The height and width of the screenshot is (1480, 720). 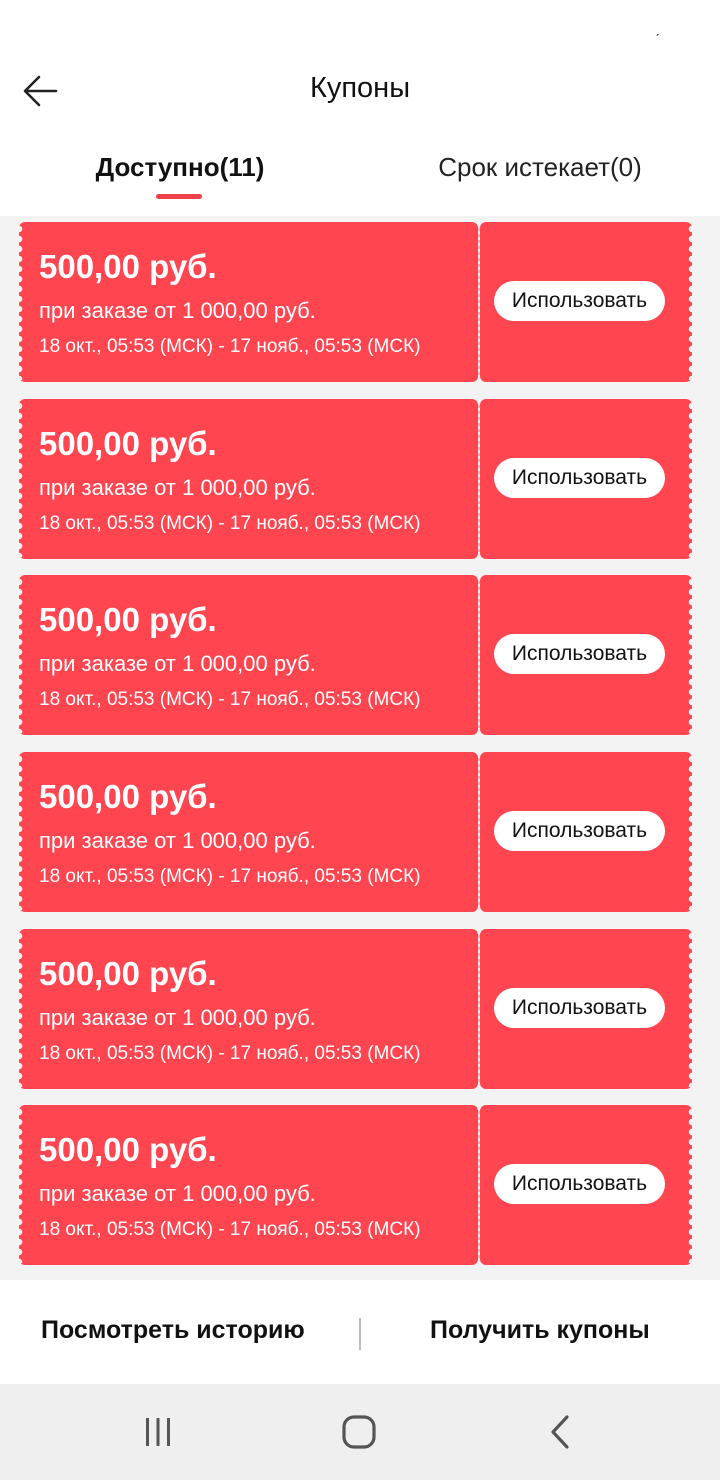 I want to click on get-coupons-button: Получить купоны, so click(x=540, y=1330).